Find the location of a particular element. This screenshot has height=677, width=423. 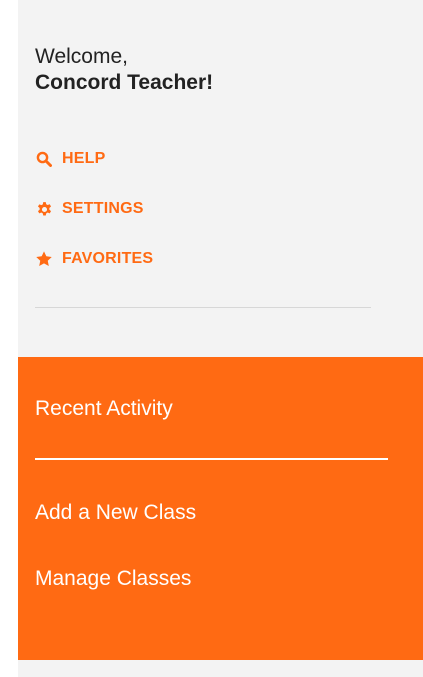

recent-activity-link: Recent Activity is located at coordinates (104, 409).